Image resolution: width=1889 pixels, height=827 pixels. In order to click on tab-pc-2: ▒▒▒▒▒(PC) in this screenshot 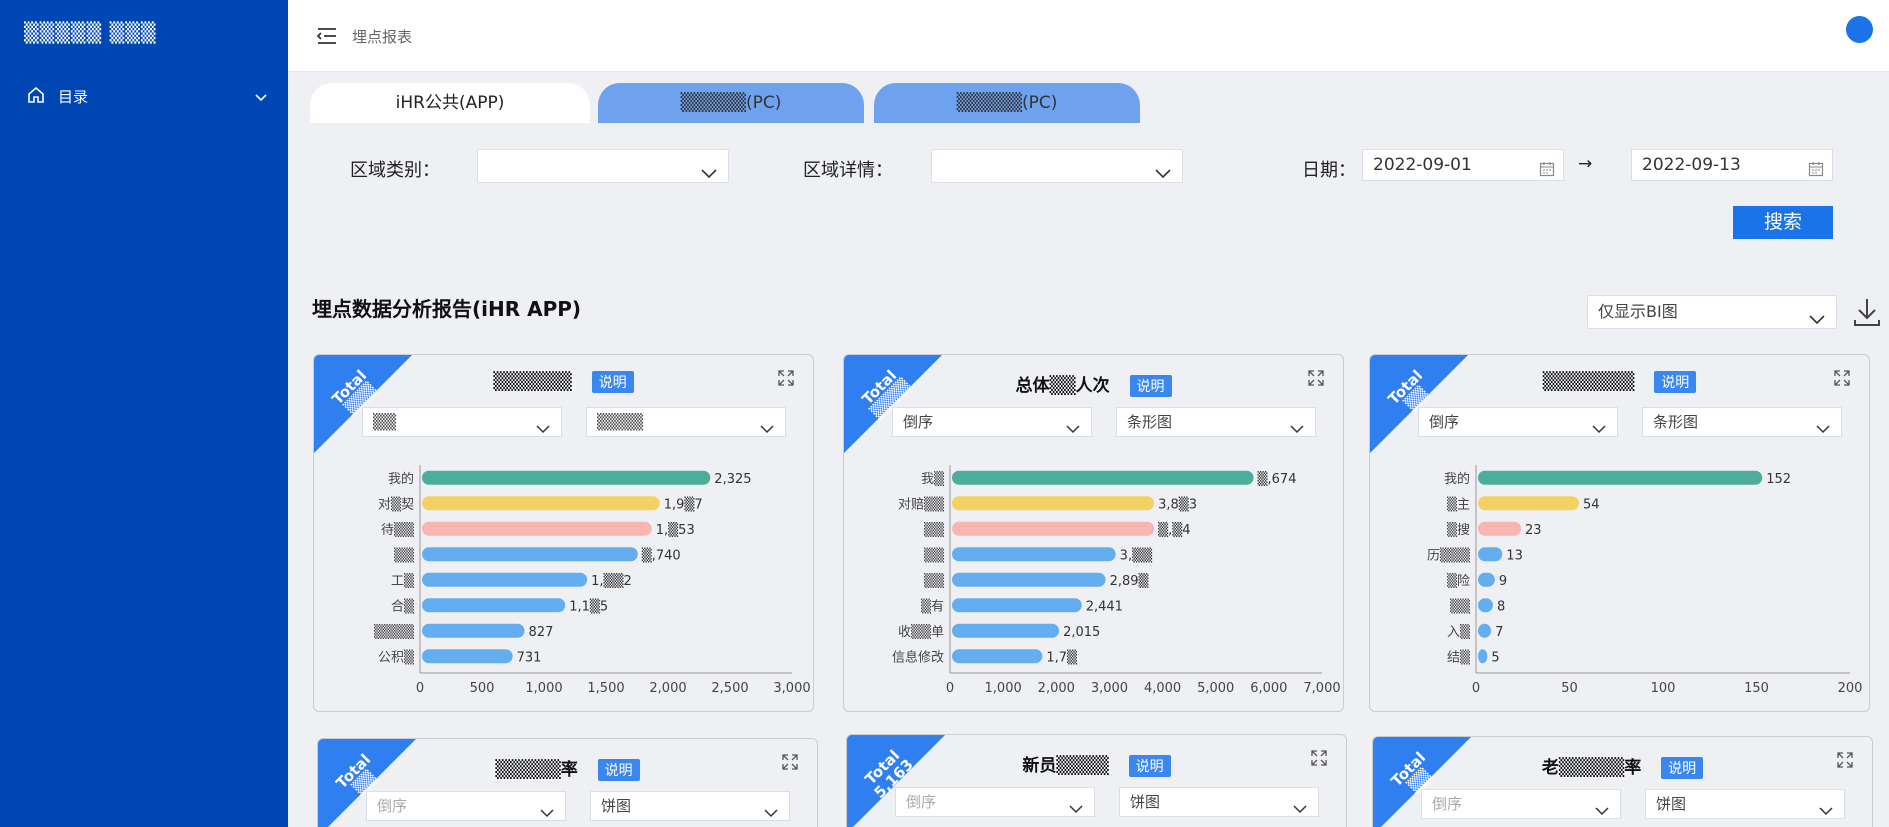, I will do `click(1007, 103)`.